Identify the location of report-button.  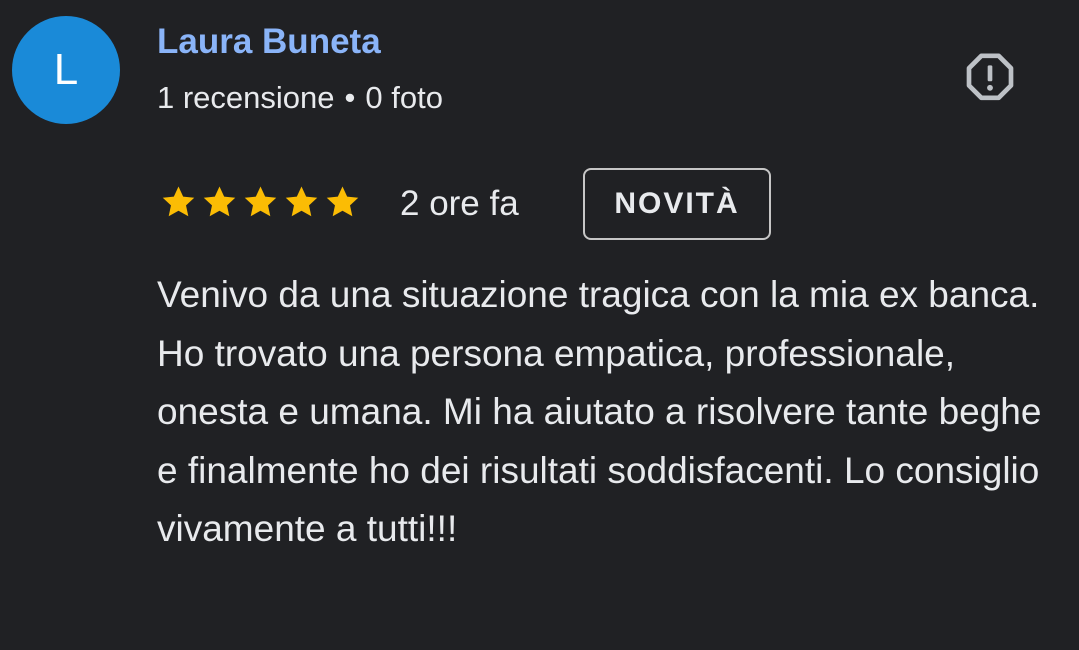
(990, 78).